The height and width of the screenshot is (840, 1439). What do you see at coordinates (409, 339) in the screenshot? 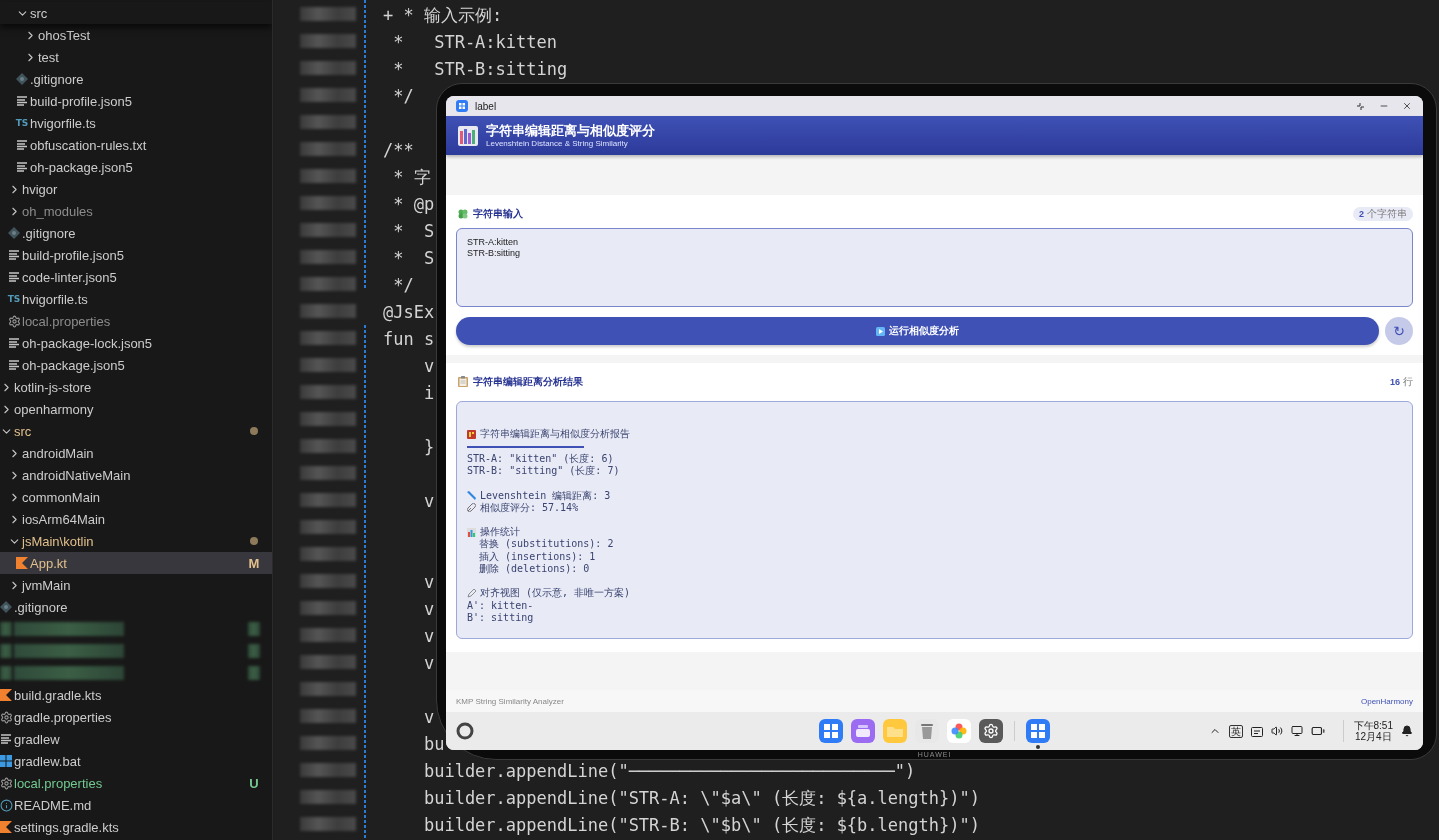
I see `code-line: fun s` at bounding box center [409, 339].